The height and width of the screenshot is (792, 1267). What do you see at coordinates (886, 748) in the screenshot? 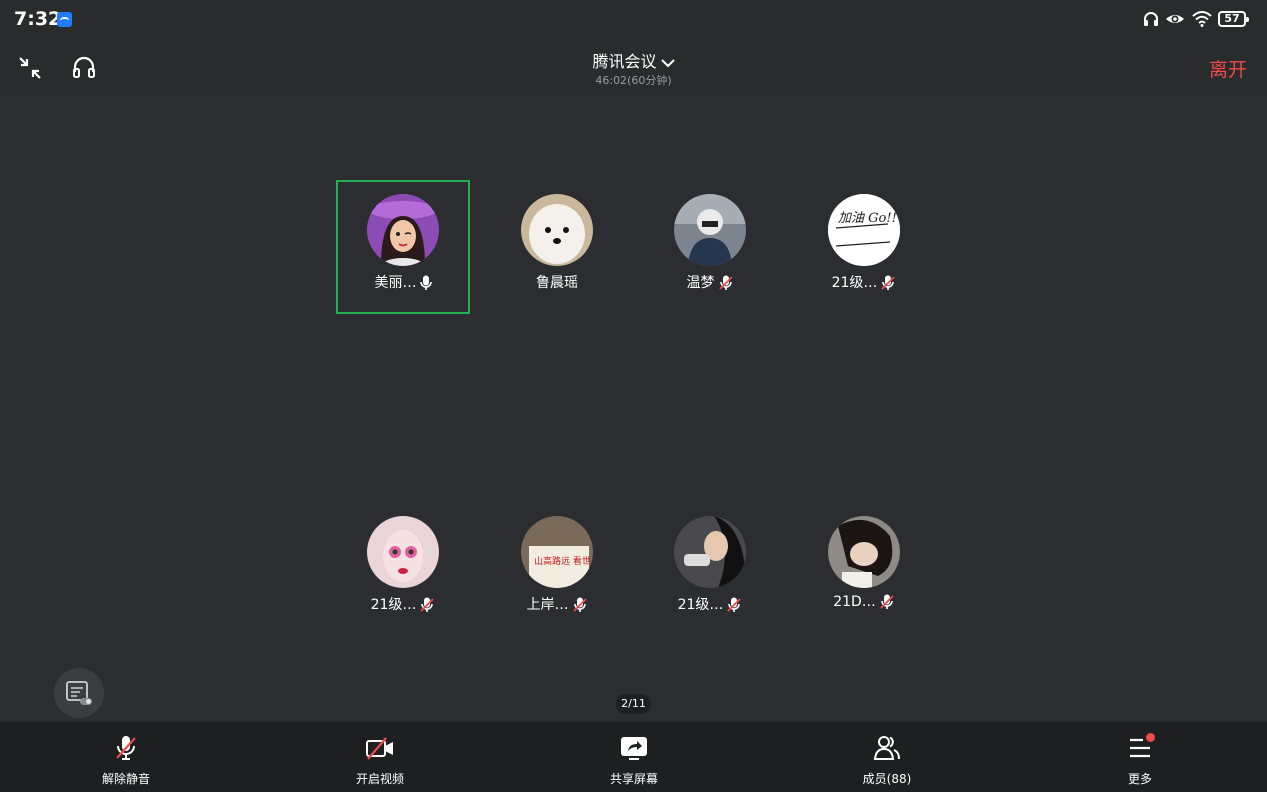
I see `members-icon` at bounding box center [886, 748].